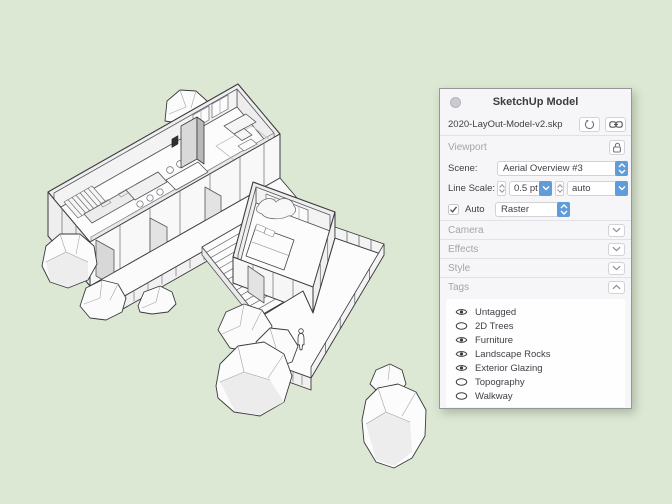  I want to click on section-effects: Effects, so click(535, 248).